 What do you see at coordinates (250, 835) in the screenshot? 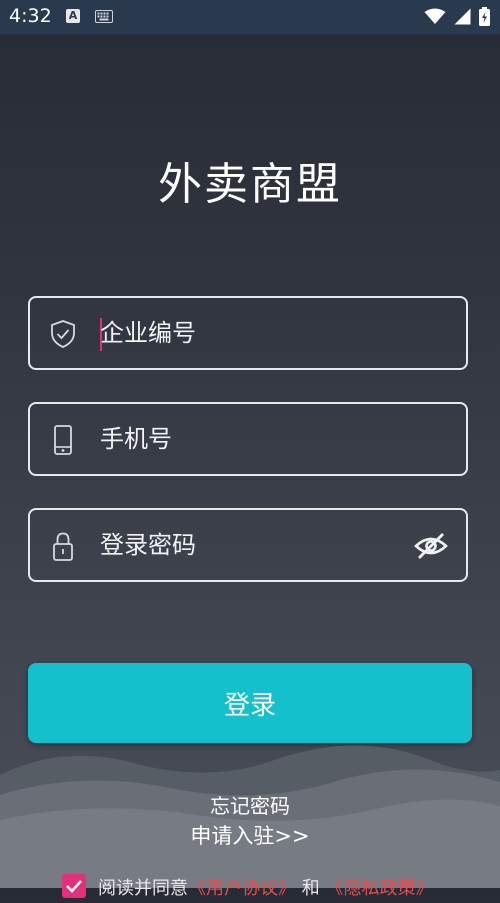
I see `register-link: 申请入驻>>` at bounding box center [250, 835].